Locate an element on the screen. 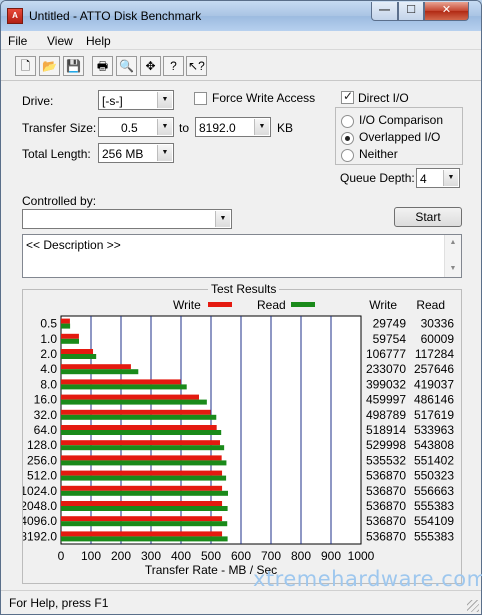 The image size is (482, 615). resize-grip-icon is located at coordinates (473, 606).